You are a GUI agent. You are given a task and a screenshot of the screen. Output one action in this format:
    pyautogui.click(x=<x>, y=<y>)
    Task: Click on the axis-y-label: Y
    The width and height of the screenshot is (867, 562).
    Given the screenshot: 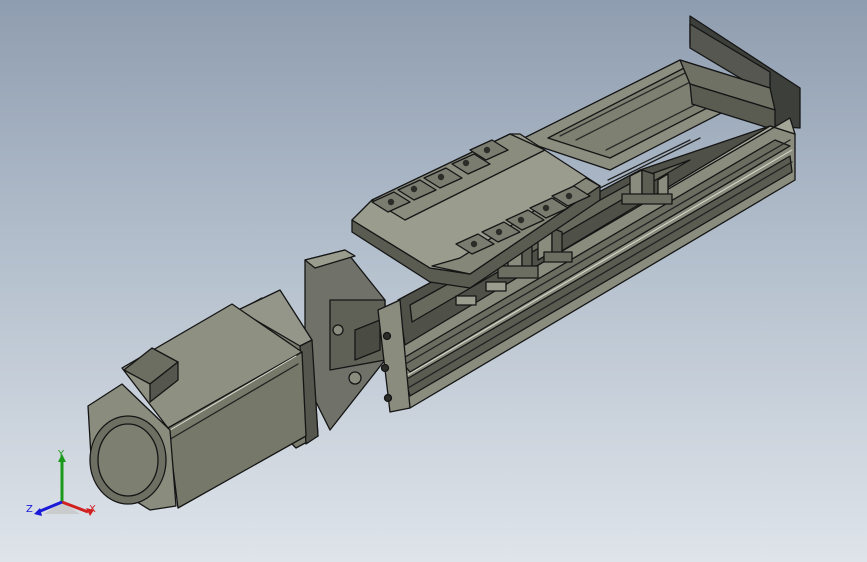 What is the action you would take?
    pyautogui.click(x=61, y=454)
    